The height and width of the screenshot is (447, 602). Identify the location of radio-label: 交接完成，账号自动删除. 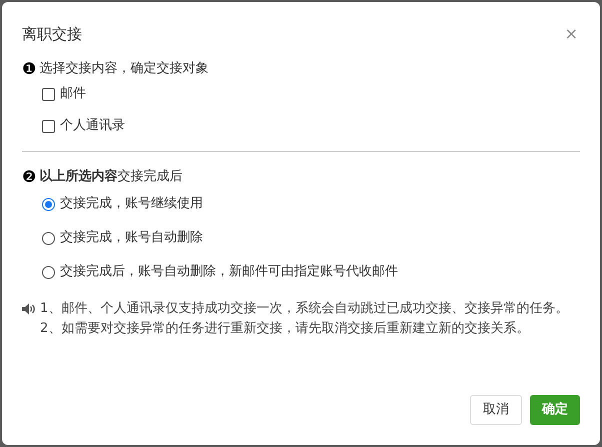
(131, 238).